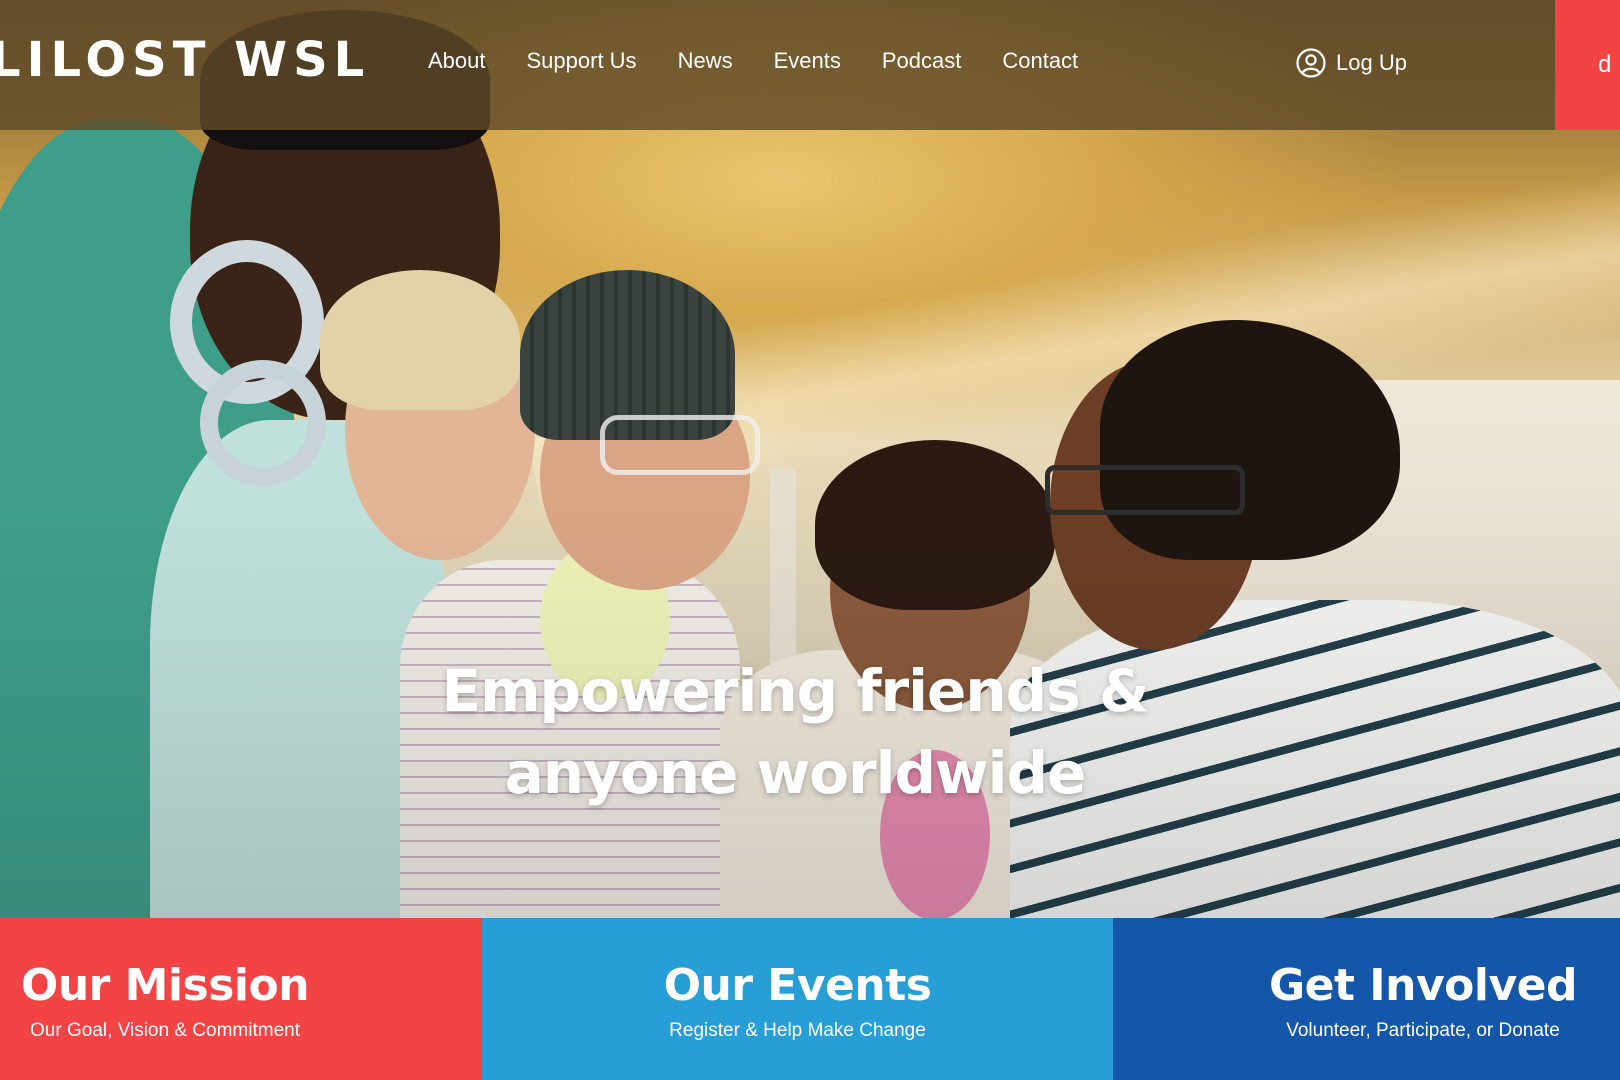  Describe the element at coordinates (705, 61) in the screenshot. I see `nav-item-news: News` at that location.